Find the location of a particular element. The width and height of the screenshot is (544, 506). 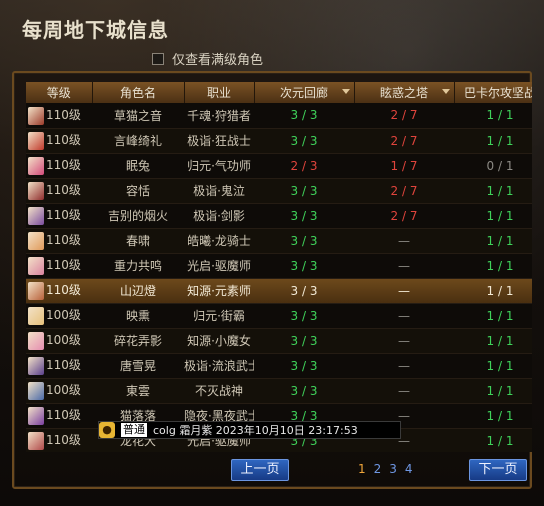

col-dazzle-tower: 眩惑之塔 is located at coordinates (404, 92).